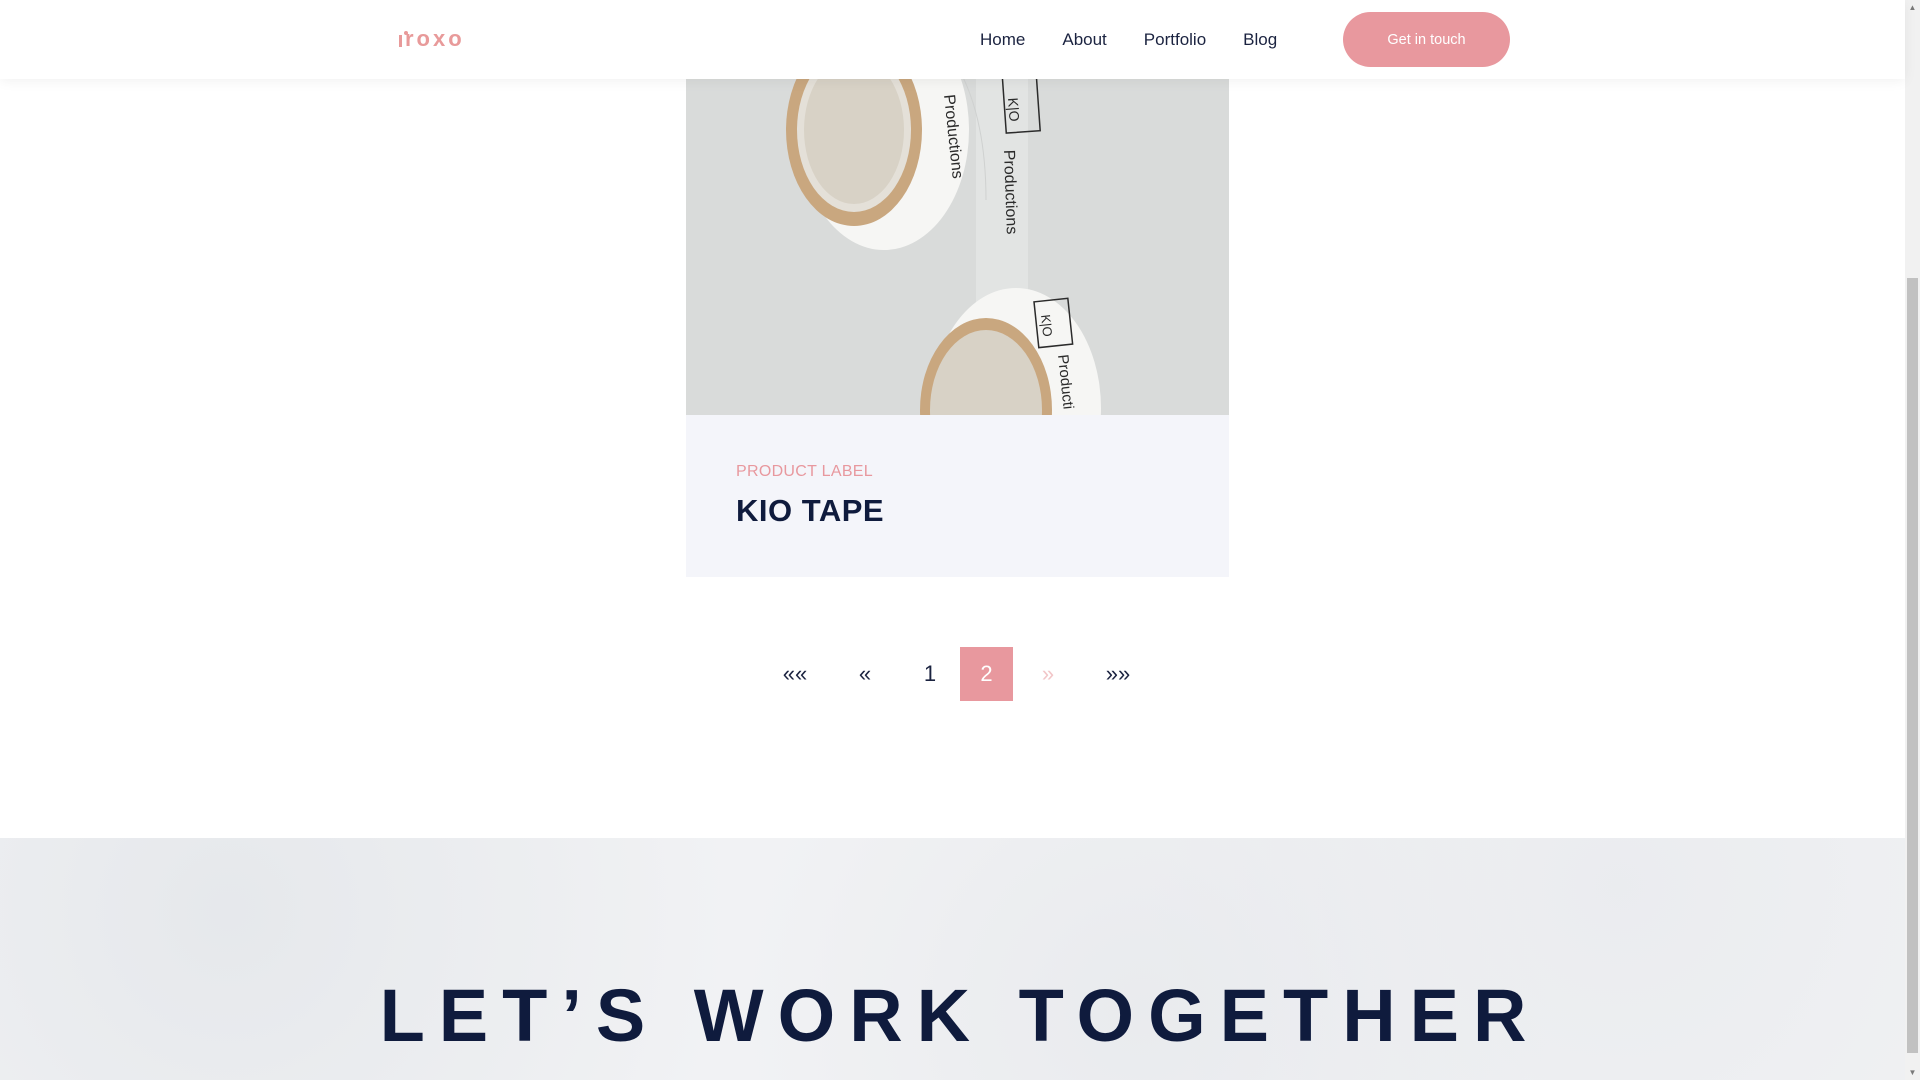 The height and width of the screenshot is (1080, 1920). What do you see at coordinates (1010, 192) in the screenshot?
I see `tape-text-2: Productions` at bounding box center [1010, 192].